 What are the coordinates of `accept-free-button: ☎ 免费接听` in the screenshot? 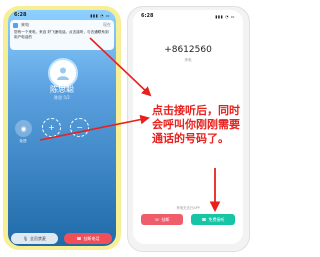 It's located at (213, 219).